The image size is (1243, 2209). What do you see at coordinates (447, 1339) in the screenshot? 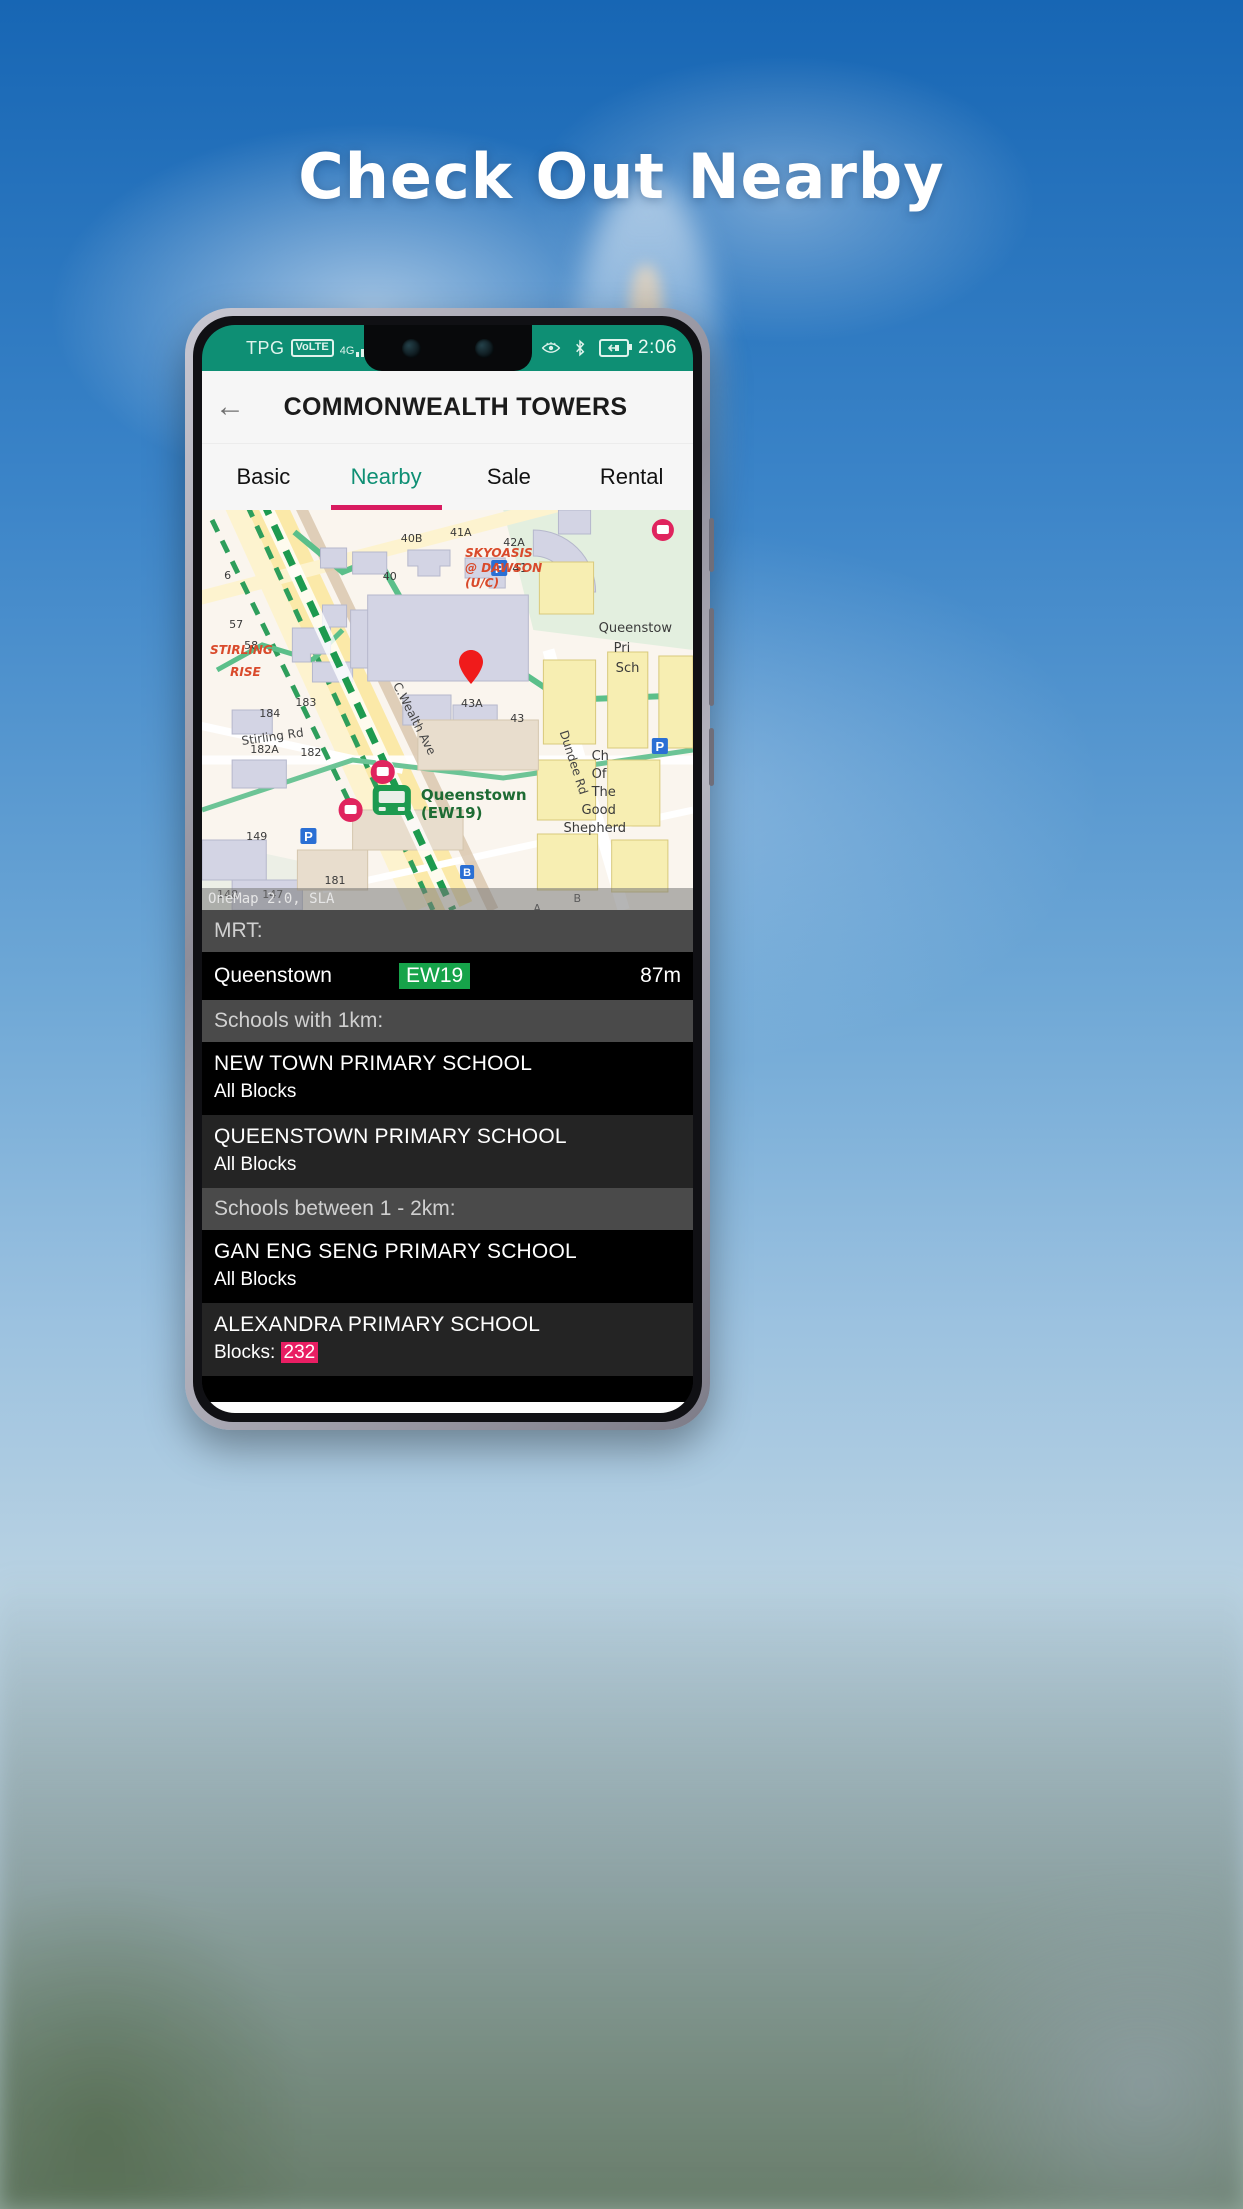
I see `table-row: ALEXANDRA PRIMARY SCHOOL Blocks: 232` at bounding box center [447, 1339].